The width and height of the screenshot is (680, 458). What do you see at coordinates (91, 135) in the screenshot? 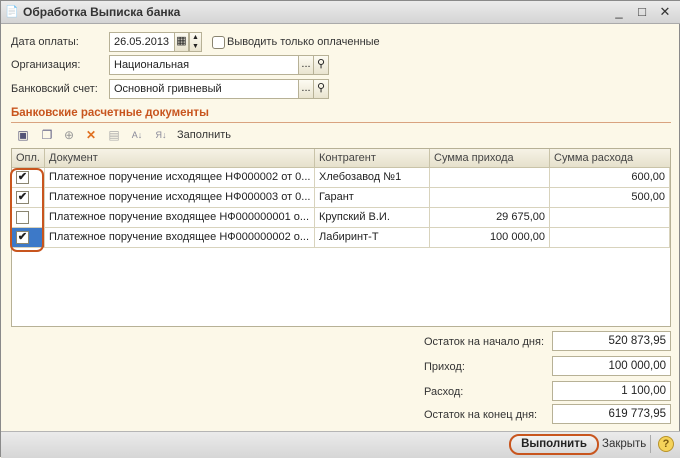
I see `delete-icon: ✕` at bounding box center [91, 135].